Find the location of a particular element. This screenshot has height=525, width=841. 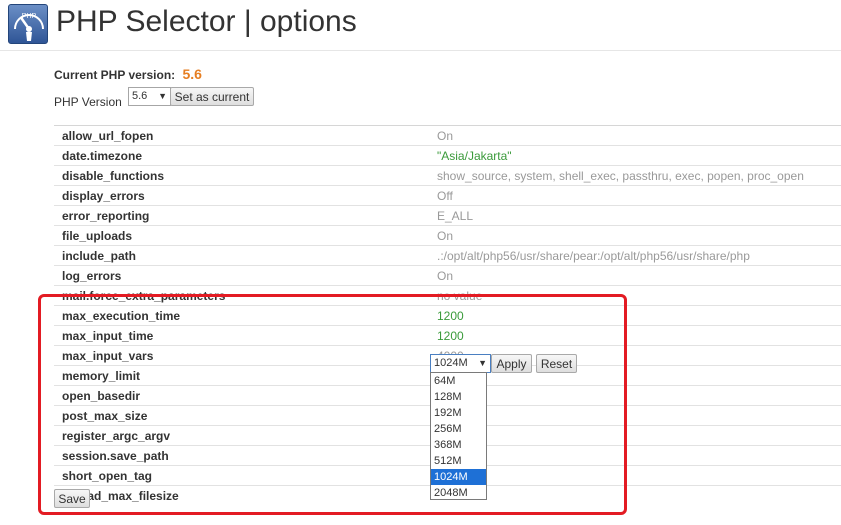

option-row: display_errors Off is located at coordinates (447, 195).